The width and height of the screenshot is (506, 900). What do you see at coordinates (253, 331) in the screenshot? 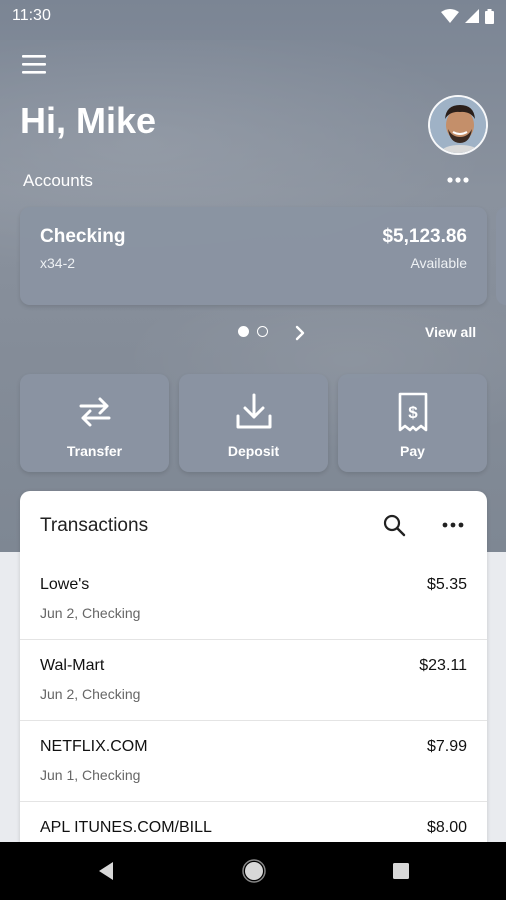
I see `account-pager` at bounding box center [253, 331].